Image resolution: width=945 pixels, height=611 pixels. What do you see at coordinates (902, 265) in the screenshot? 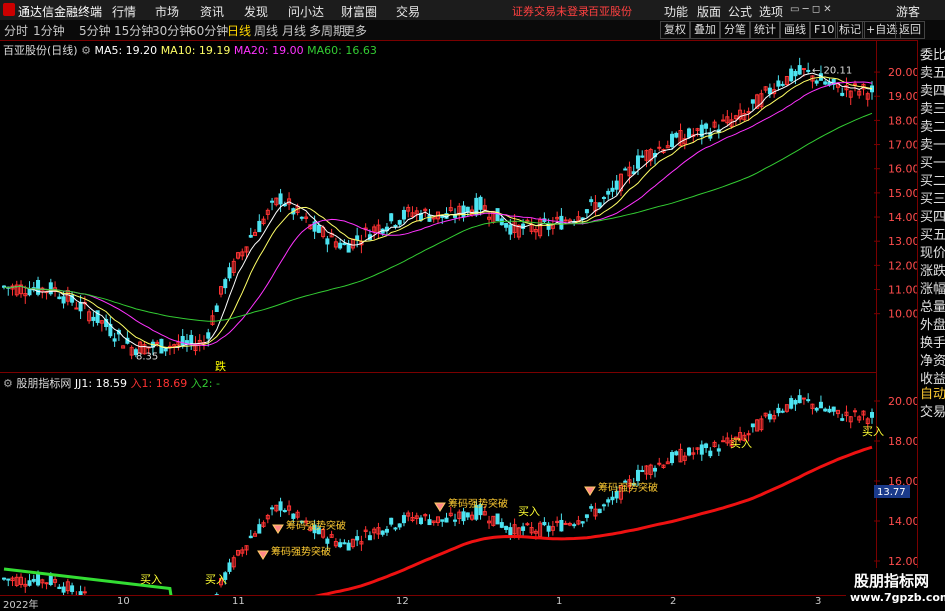
I see `y-axis-tick-label: 12.00` at bounding box center [902, 265].